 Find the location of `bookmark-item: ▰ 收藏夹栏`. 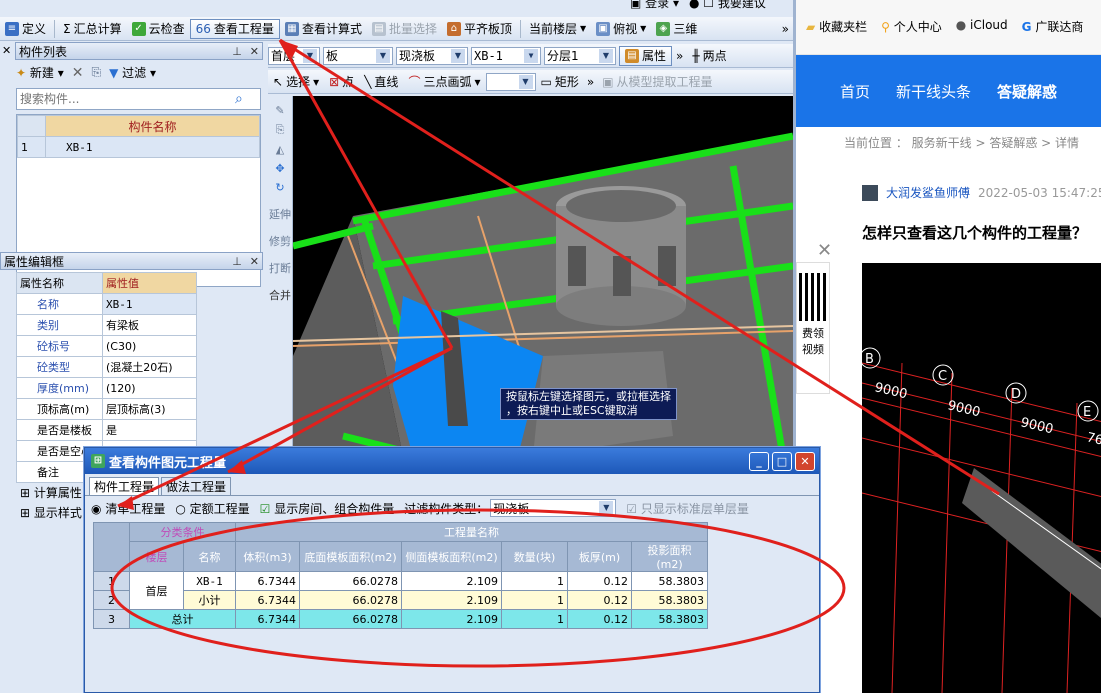

bookmark-item: ▰ 收藏夹栏 is located at coordinates (836, 26).